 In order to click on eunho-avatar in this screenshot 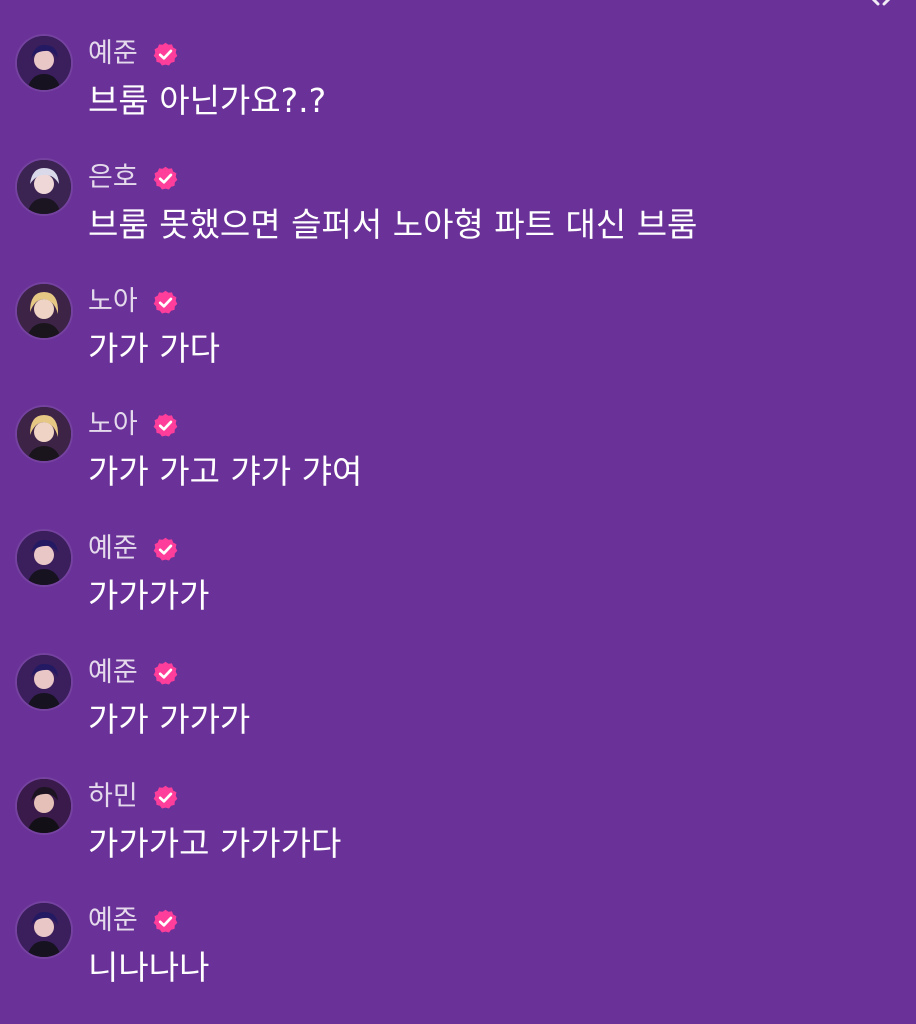, I will do `click(44, 187)`.